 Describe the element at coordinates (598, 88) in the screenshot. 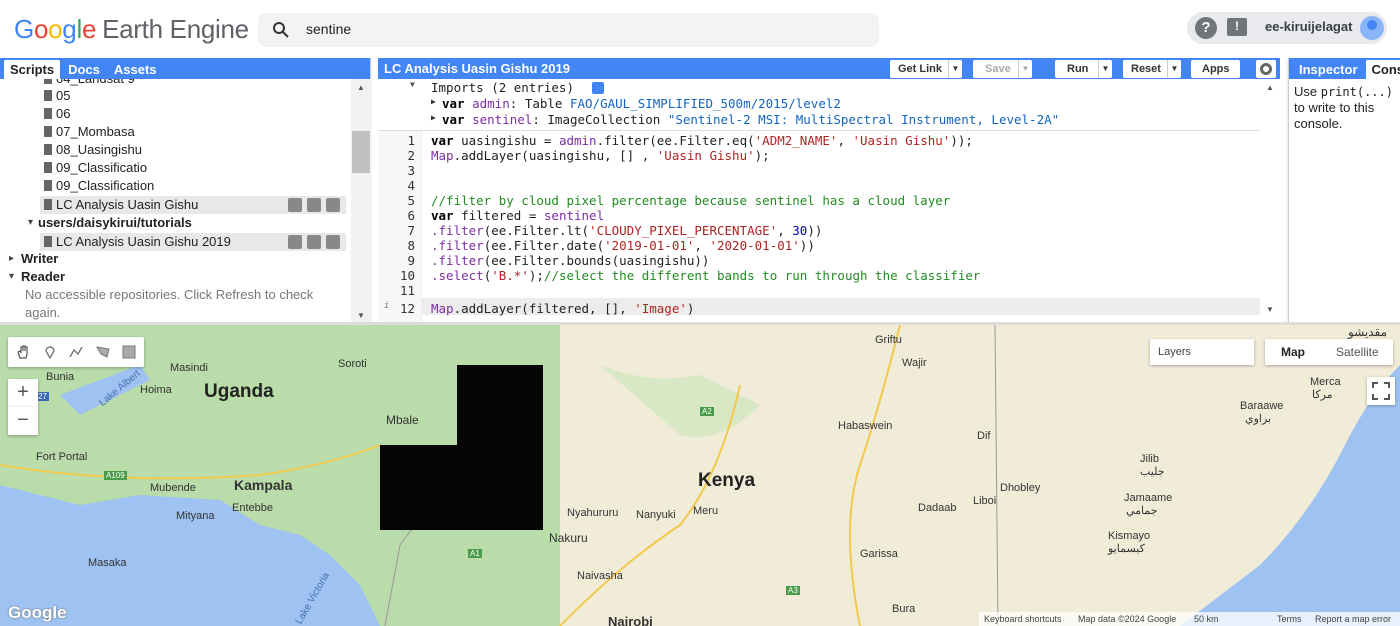

I see `imports-expand-icon` at that location.